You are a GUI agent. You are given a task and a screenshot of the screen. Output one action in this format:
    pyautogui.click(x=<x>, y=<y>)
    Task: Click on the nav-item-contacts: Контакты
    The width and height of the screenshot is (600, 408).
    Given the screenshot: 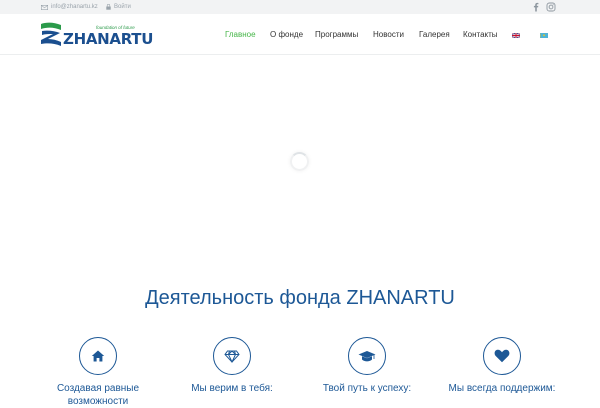 What is the action you would take?
    pyautogui.click(x=480, y=34)
    